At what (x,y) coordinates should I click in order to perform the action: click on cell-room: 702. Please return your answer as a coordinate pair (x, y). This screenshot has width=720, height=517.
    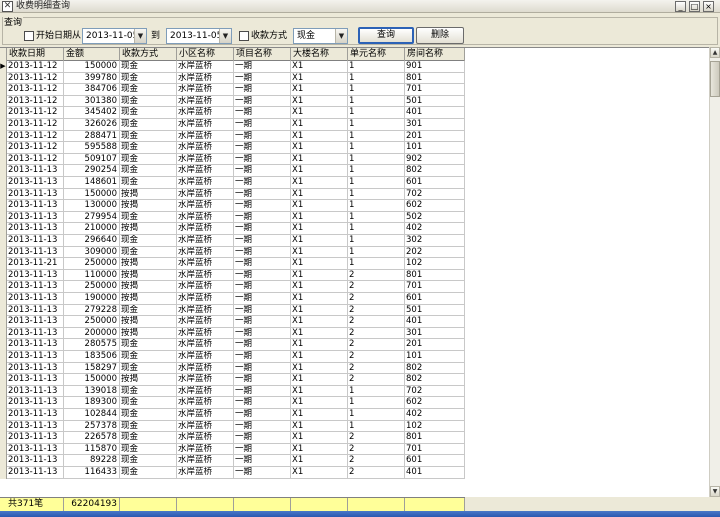
    Looking at the image, I should click on (435, 391).